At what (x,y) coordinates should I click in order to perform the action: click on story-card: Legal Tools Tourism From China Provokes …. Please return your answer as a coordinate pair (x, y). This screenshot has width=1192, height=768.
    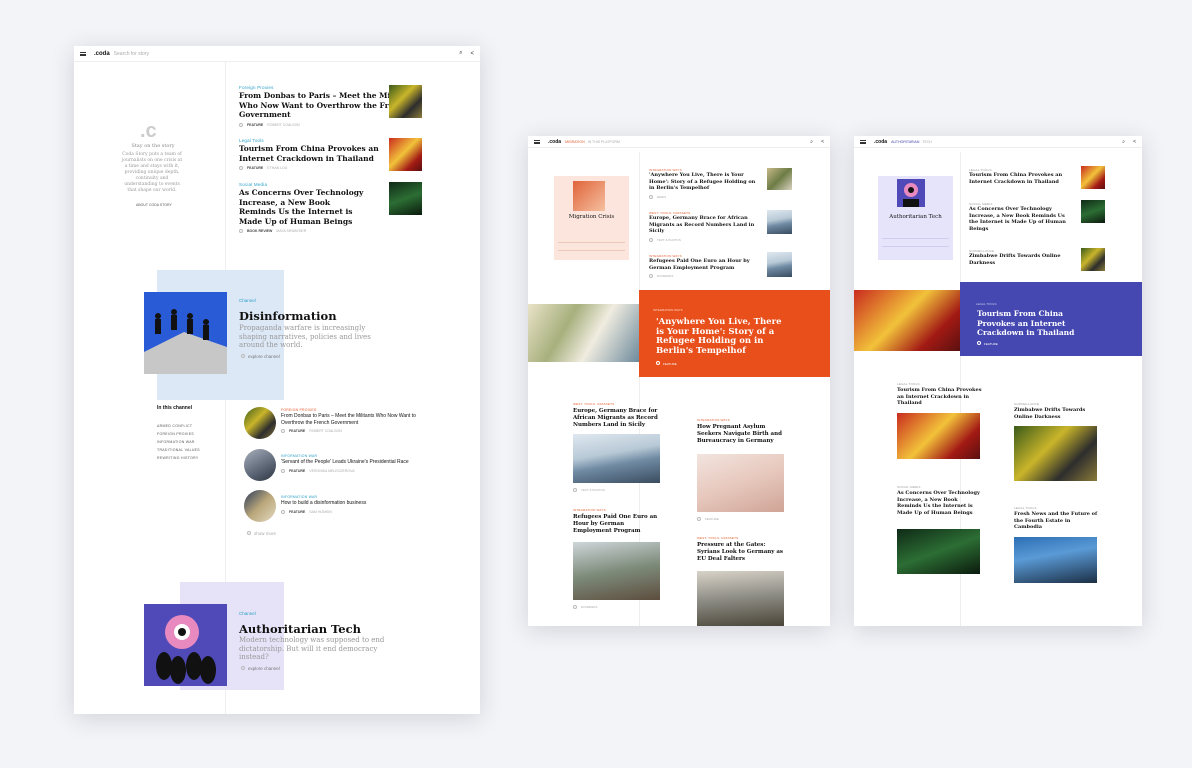
    Looking at the image, I should click on (314, 154).